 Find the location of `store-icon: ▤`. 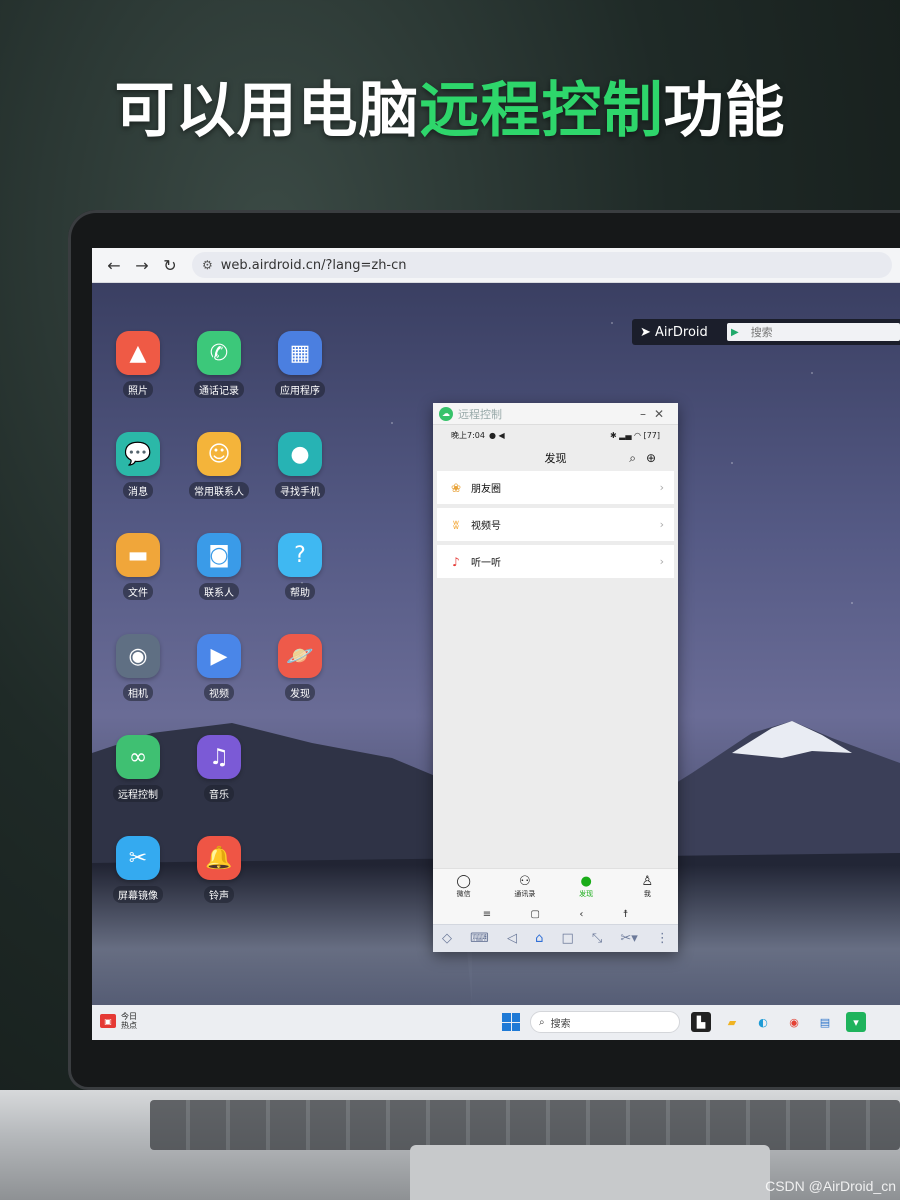

store-icon: ▤ is located at coordinates (825, 1022).